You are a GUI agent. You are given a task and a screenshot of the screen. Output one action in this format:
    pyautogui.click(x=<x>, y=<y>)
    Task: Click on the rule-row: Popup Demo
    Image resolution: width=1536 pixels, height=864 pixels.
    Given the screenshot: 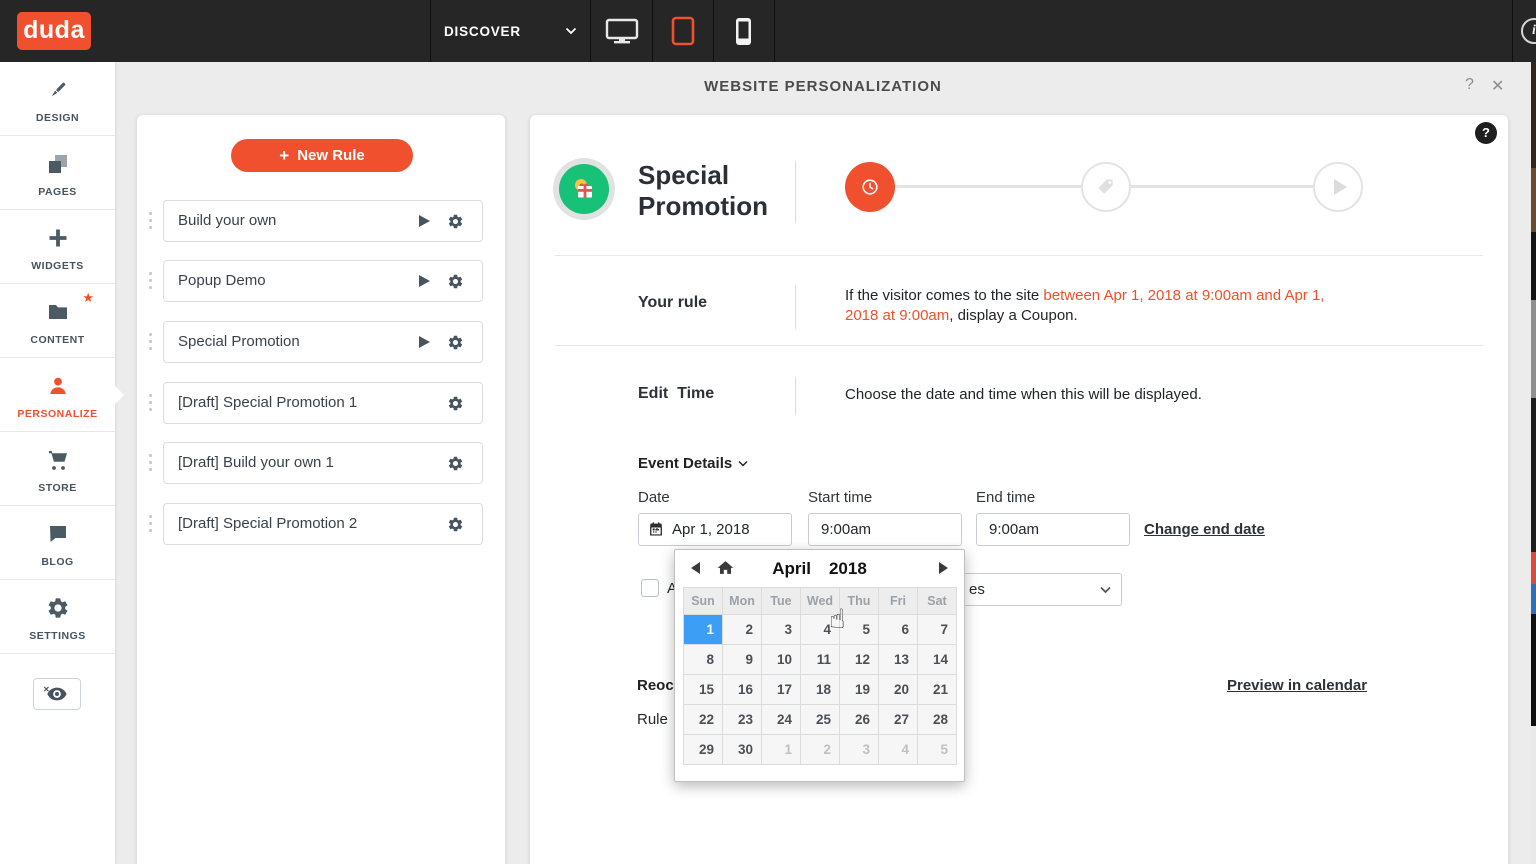 What is the action you would take?
    pyautogui.click(x=316, y=281)
    